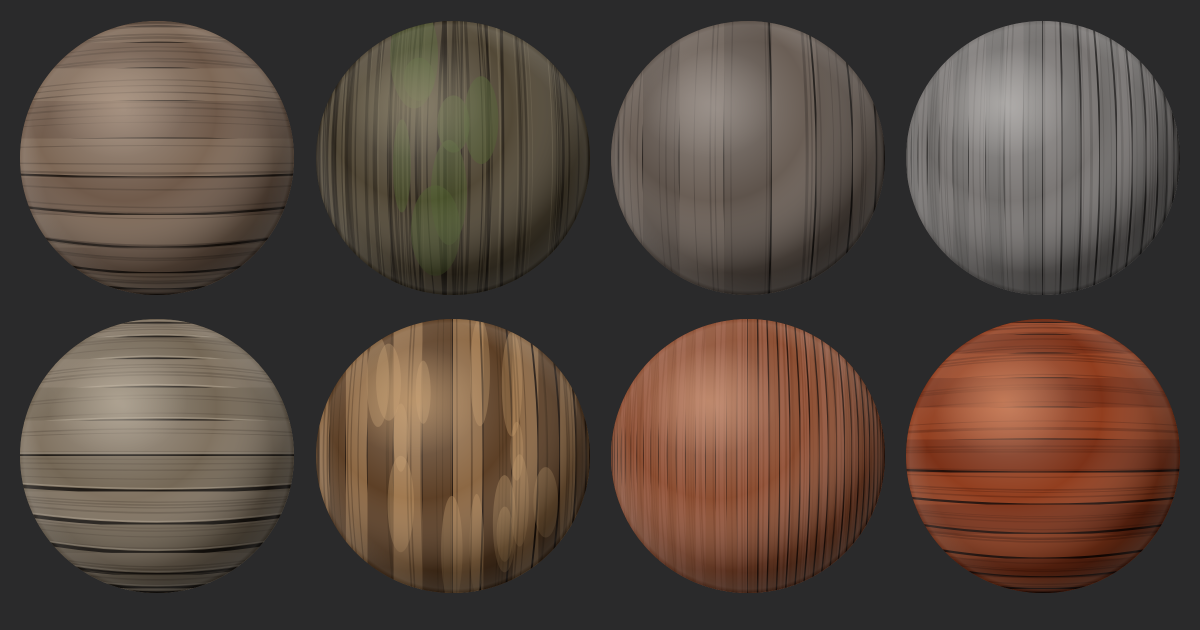  What do you see at coordinates (748, 456) in the screenshot?
I see `material-sphere-thin-vertical-strips` at bounding box center [748, 456].